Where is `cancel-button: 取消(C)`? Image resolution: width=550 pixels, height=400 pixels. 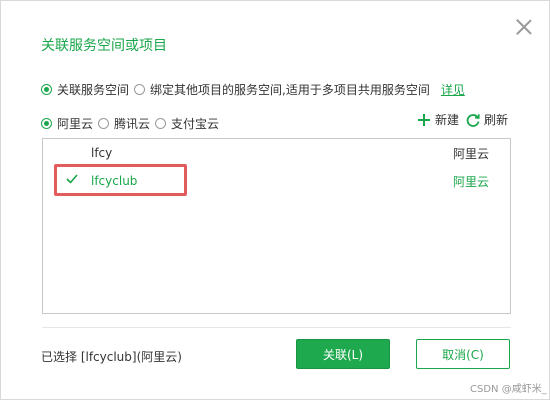
cancel-button: 取消(C) is located at coordinates (463, 354).